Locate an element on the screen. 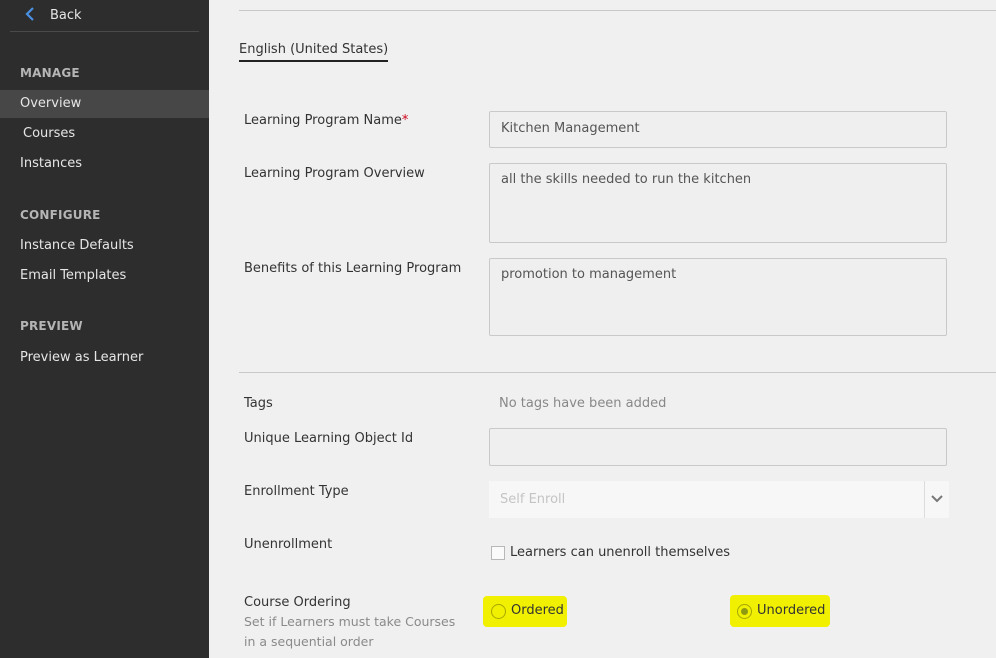 This screenshot has width=996, height=658. tags-label: Tags is located at coordinates (258, 403).